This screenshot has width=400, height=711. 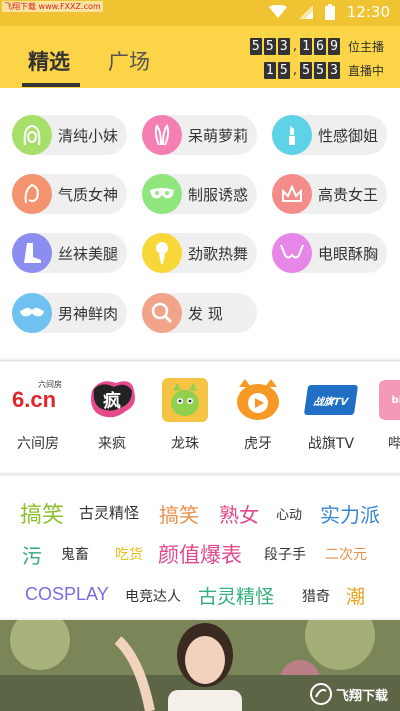 What do you see at coordinates (292, 194) in the screenshot?
I see `crown-icon` at bounding box center [292, 194].